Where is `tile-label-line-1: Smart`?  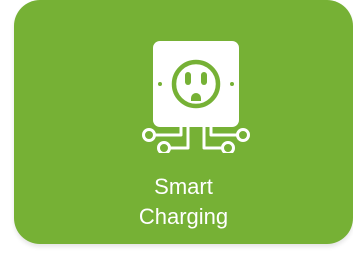
tile-label-line-1: Smart is located at coordinates (183, 186).